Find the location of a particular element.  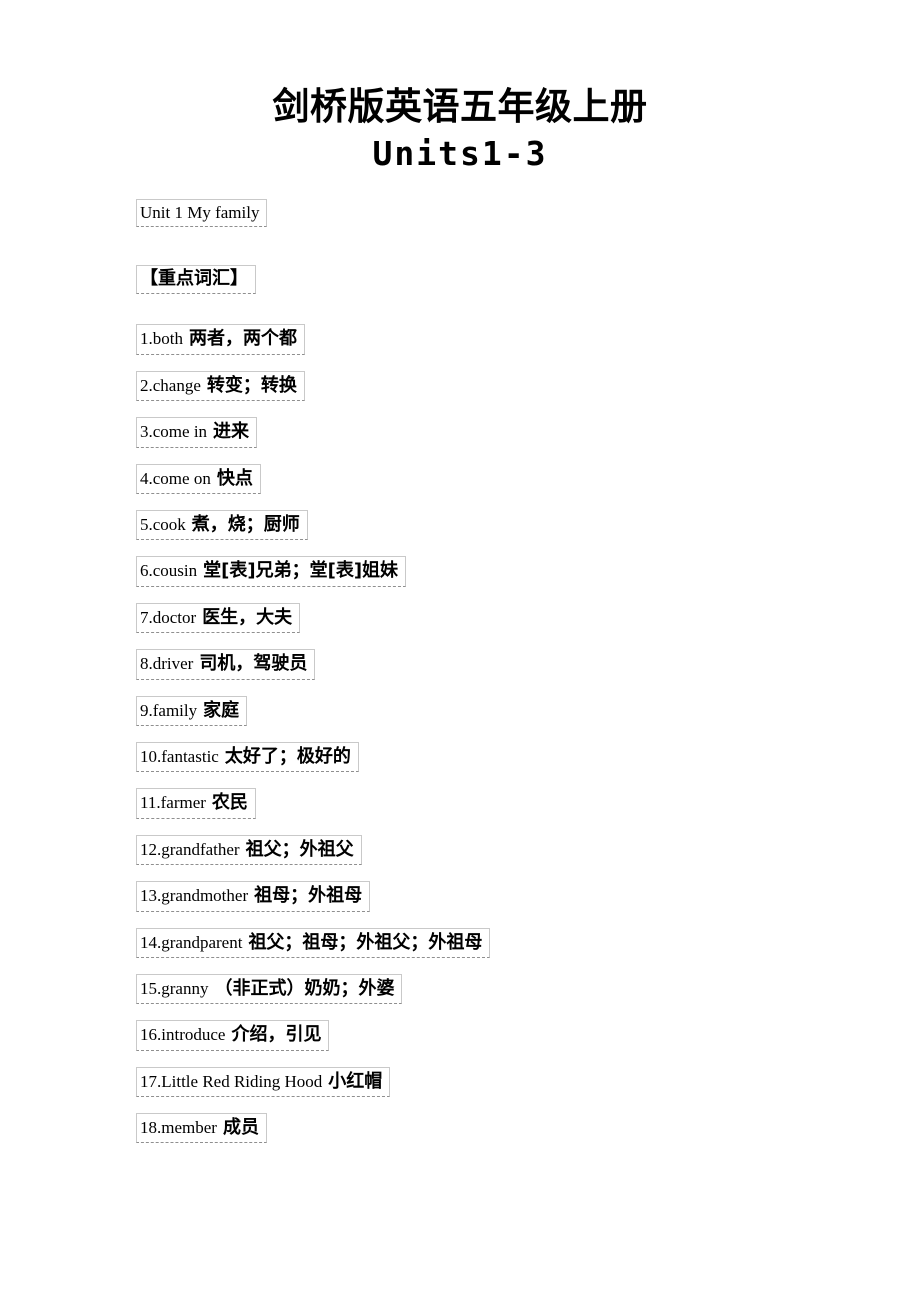

section-label-row: 【重点词汇】 is located at coordinates (528, 279).